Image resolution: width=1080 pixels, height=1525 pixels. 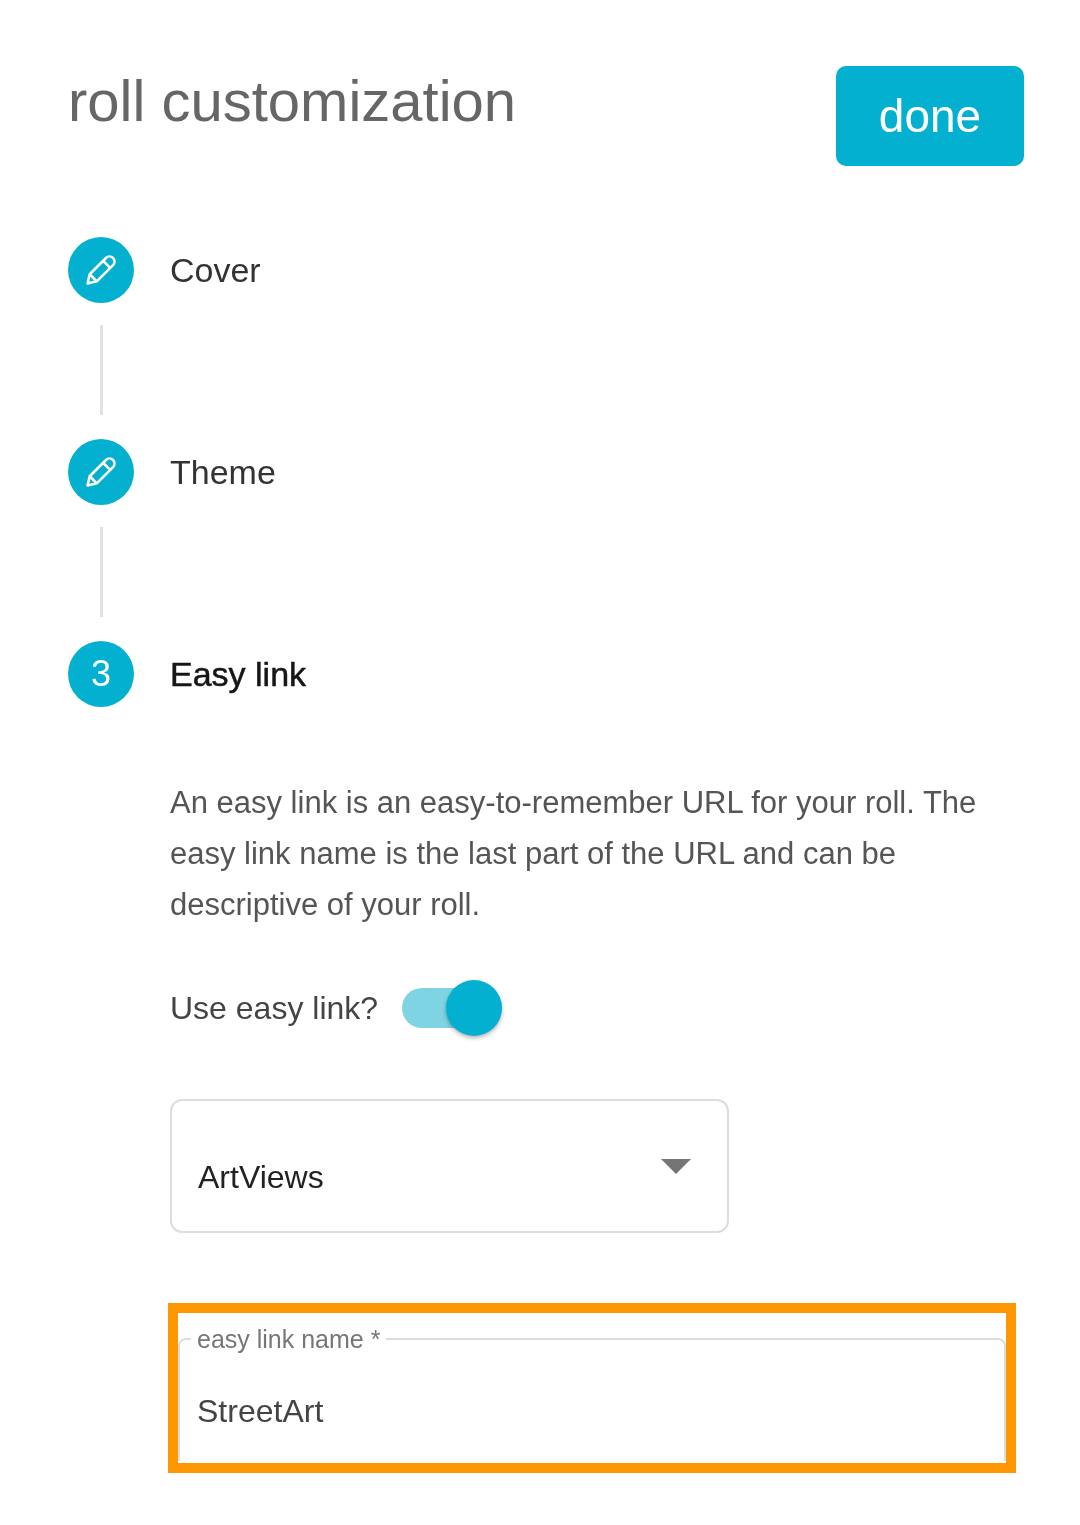 What do you see at coordinates (292, 98) in the screenshot?
I see `page-title: roll customization` at bounding box center [292, 98].